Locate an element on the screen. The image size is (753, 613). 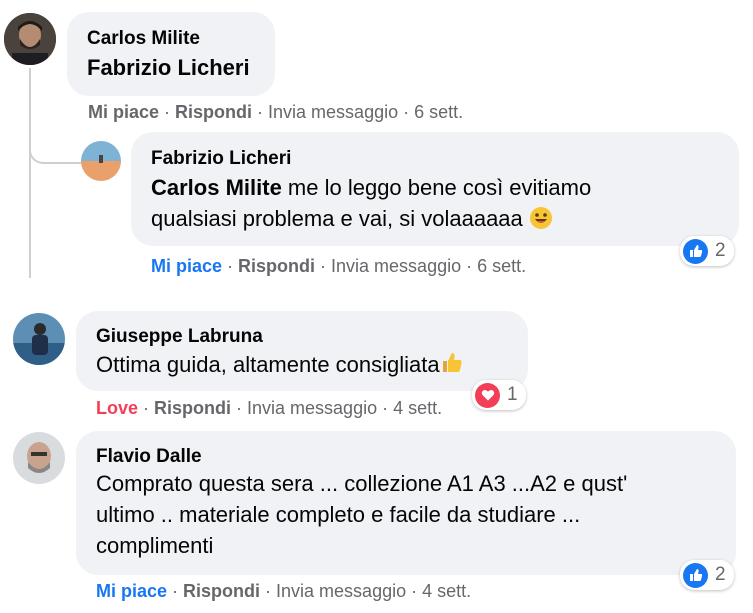
smiley-emoji is located at coordinates (541, 222).